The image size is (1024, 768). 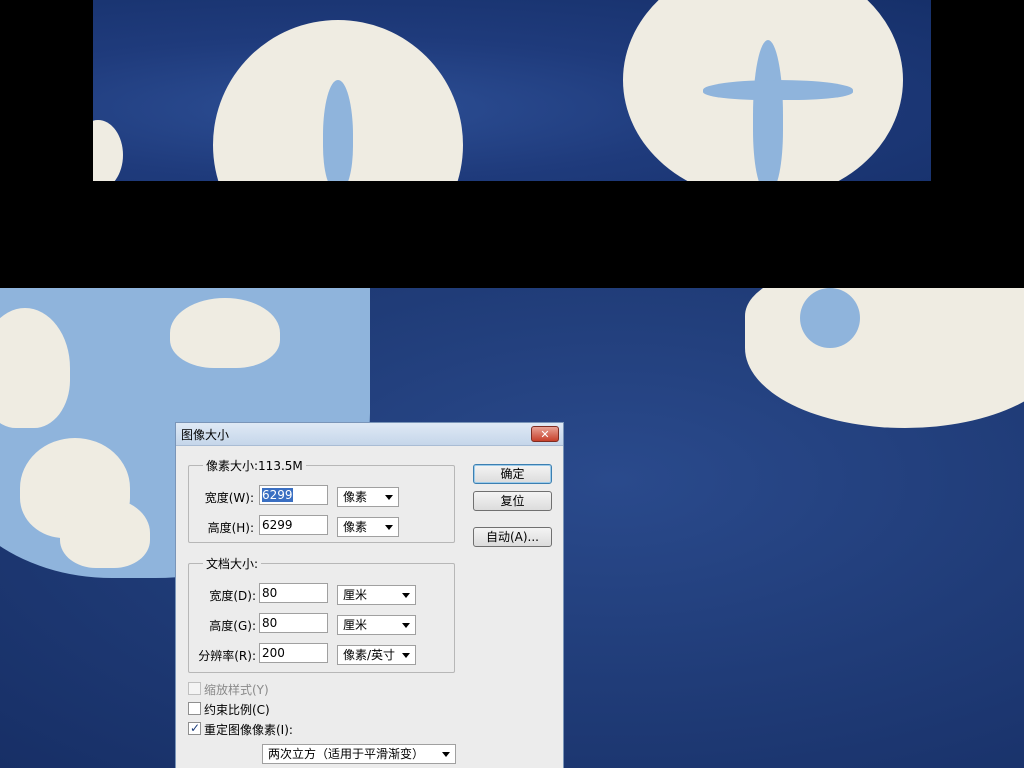 I want to click on resample-method: 两次立方（适用于平滑渐变）, so click(x=346, y=754).